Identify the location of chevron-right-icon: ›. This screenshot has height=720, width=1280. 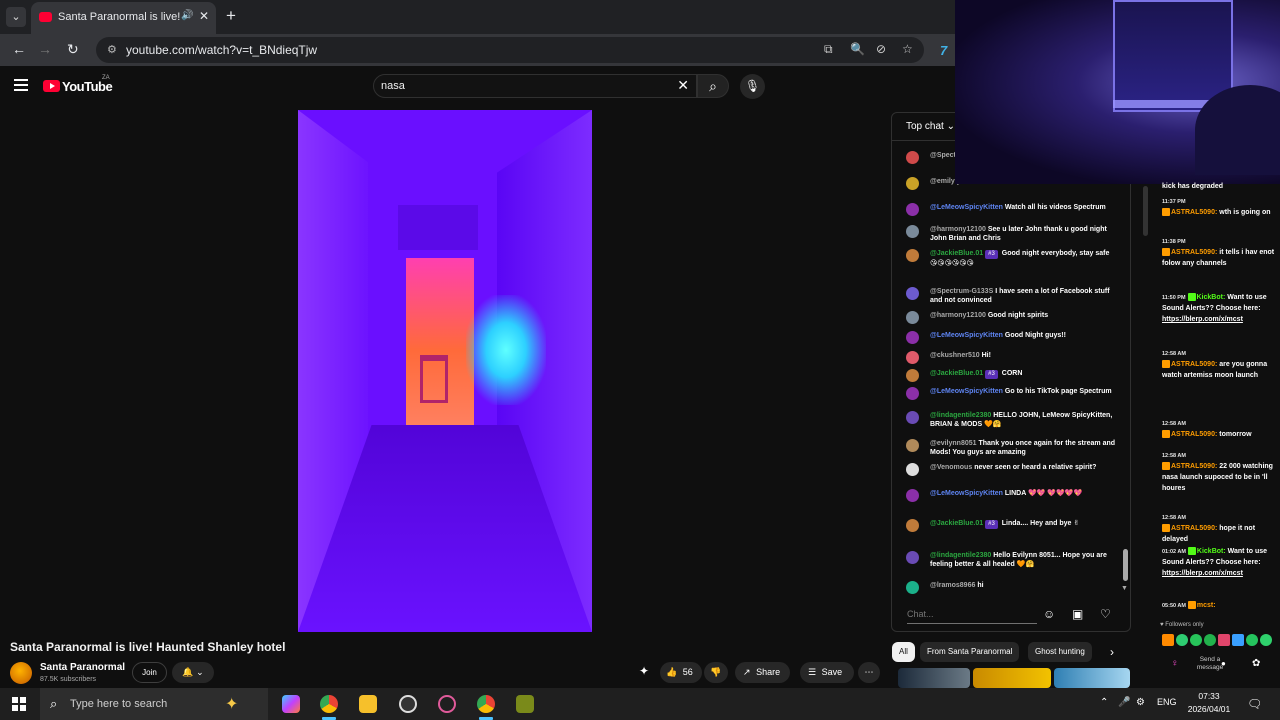
(1112, 652).